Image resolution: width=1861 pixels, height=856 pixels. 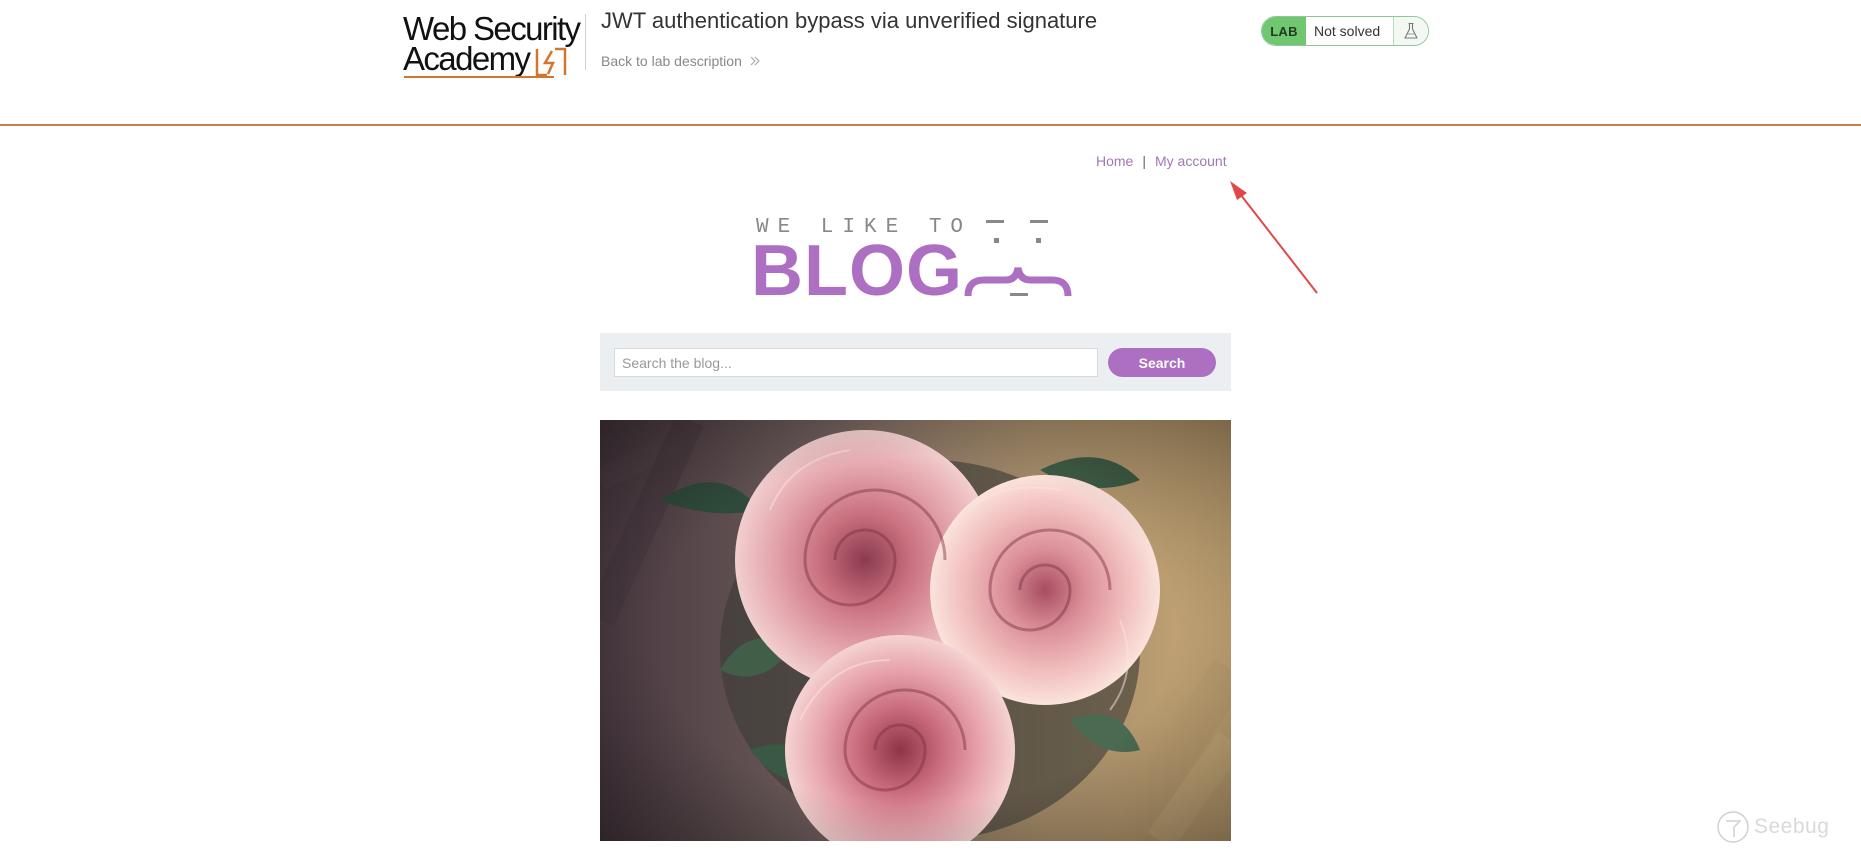 I want to click on flask-icon, so click(x=1411, y=31).